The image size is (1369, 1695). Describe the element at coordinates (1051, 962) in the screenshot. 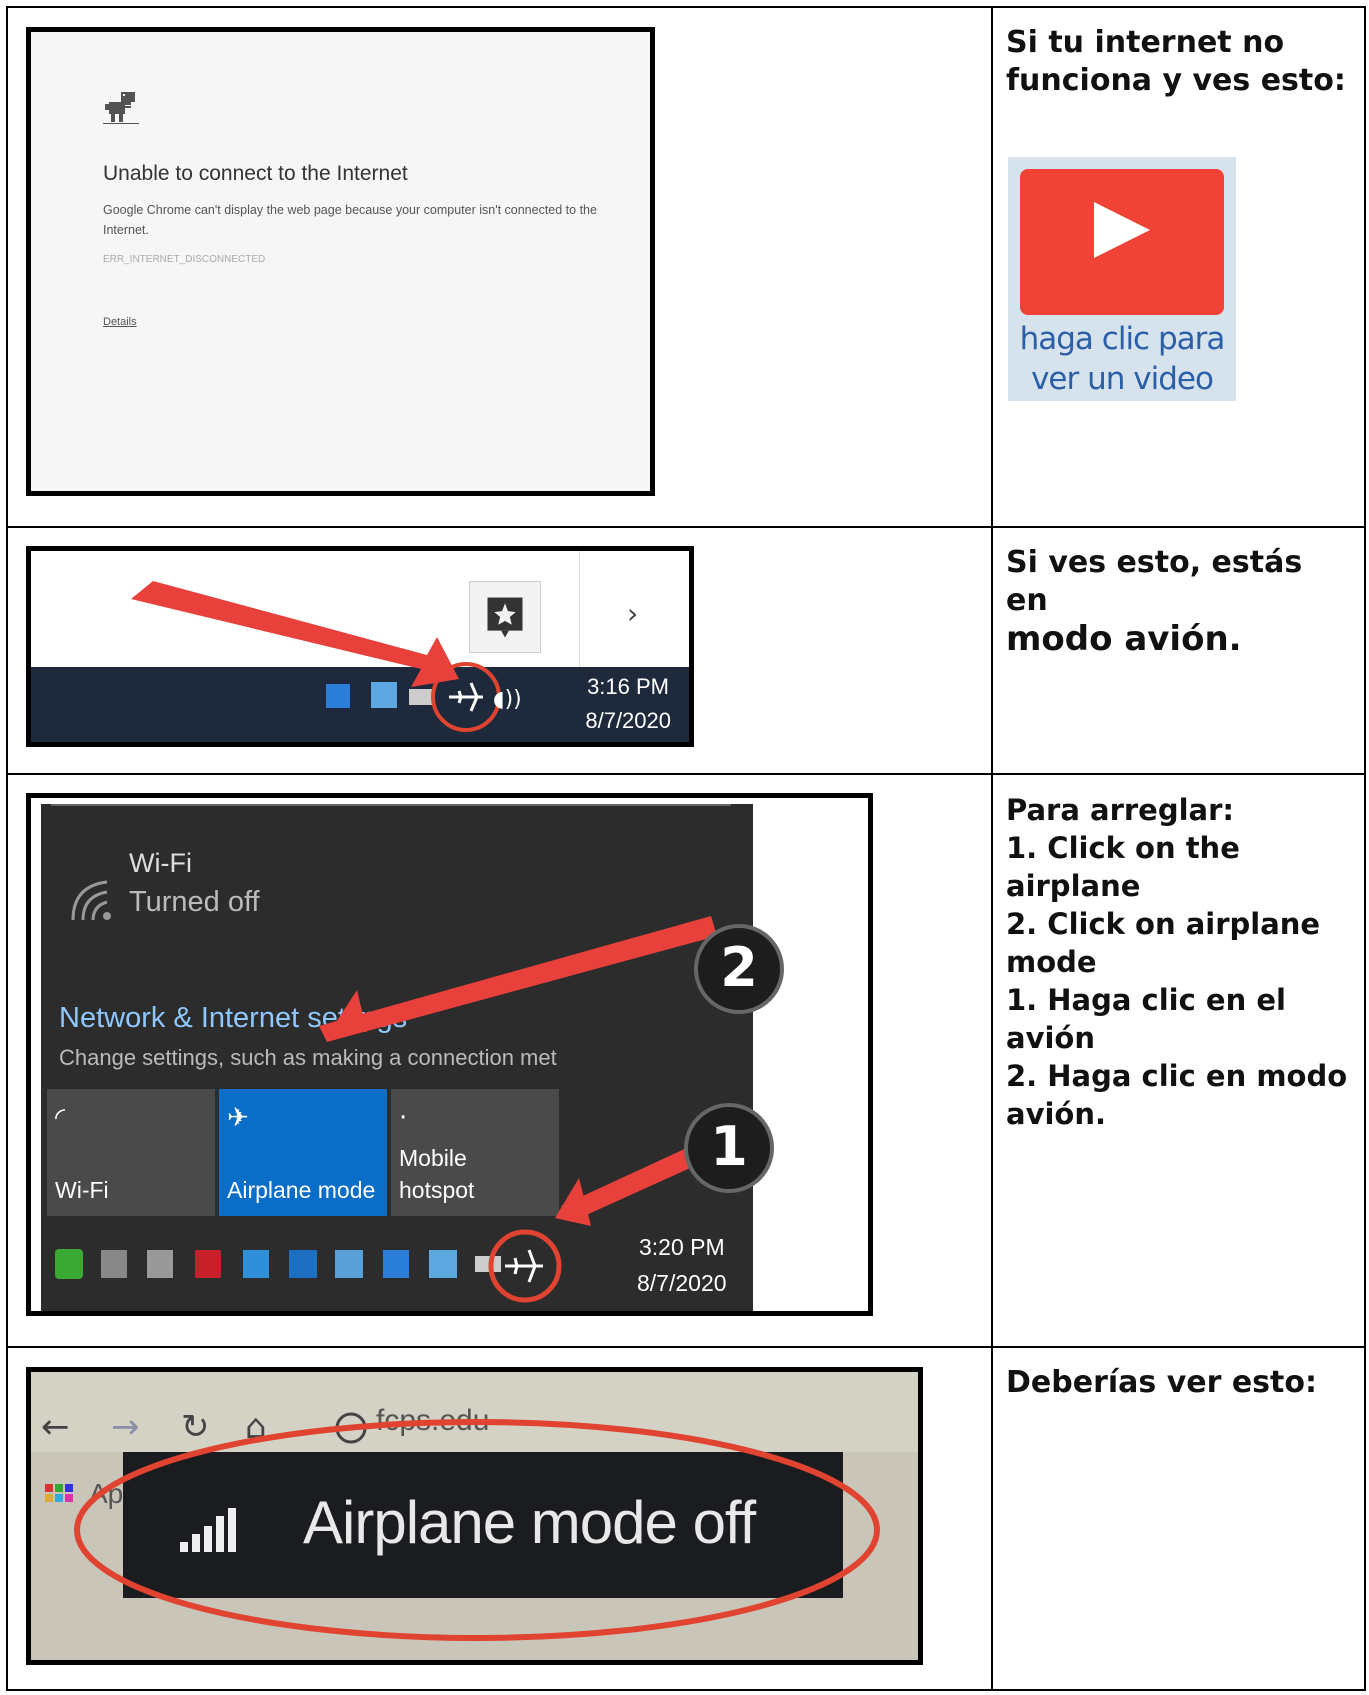

I see `instruction-line: mode` at that location.